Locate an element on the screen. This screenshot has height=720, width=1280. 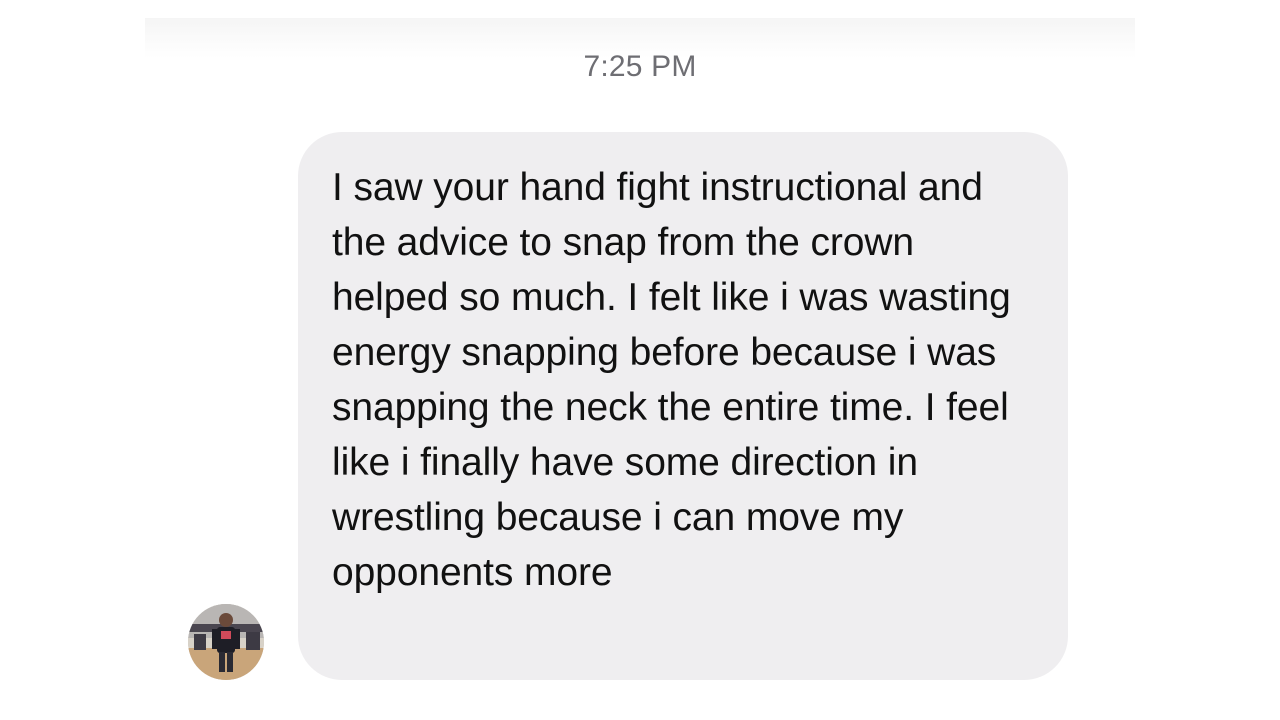
user-avatar-photo-icon is located at coordinates (226, 642).